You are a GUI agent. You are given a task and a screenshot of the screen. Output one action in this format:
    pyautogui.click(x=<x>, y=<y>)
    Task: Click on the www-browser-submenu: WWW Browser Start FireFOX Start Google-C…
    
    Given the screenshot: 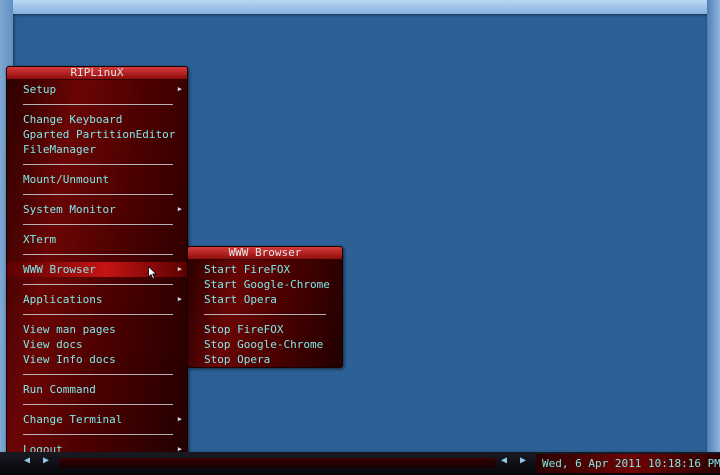 What is the action you would take?
    pyautogui.click(x=265, y=307)
    